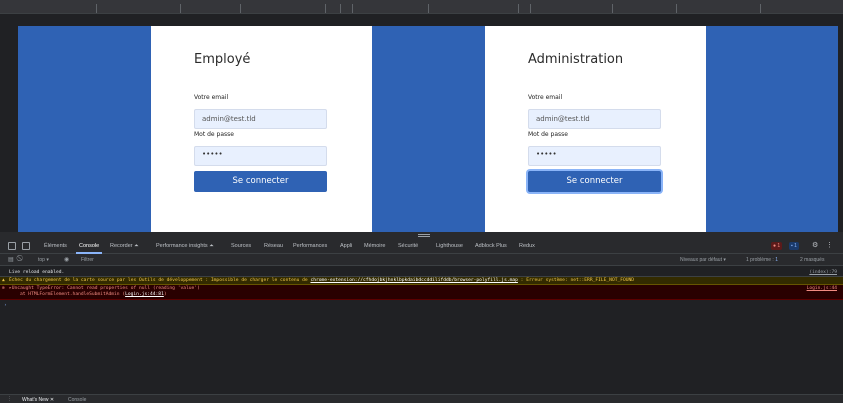  What do you see at coordinates (594, 156) in the screenshot?
I see `admin-password-input: •••••` at bounding box center [594, 156].